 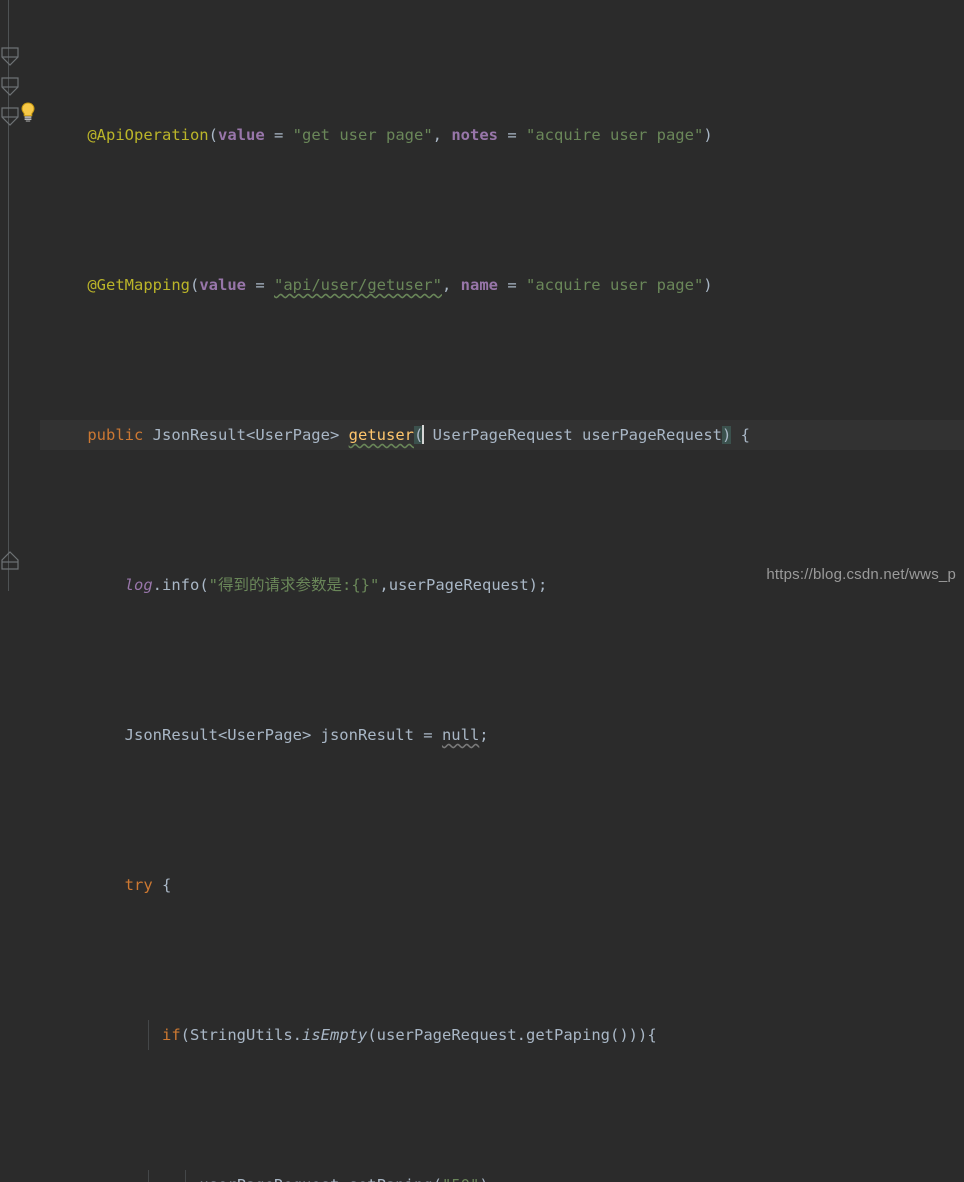 What do you see at coordinates (335, 1035) in the screenshot?
I see `token-method-isempty: isEmpty` at bounding box center [335, 1035].